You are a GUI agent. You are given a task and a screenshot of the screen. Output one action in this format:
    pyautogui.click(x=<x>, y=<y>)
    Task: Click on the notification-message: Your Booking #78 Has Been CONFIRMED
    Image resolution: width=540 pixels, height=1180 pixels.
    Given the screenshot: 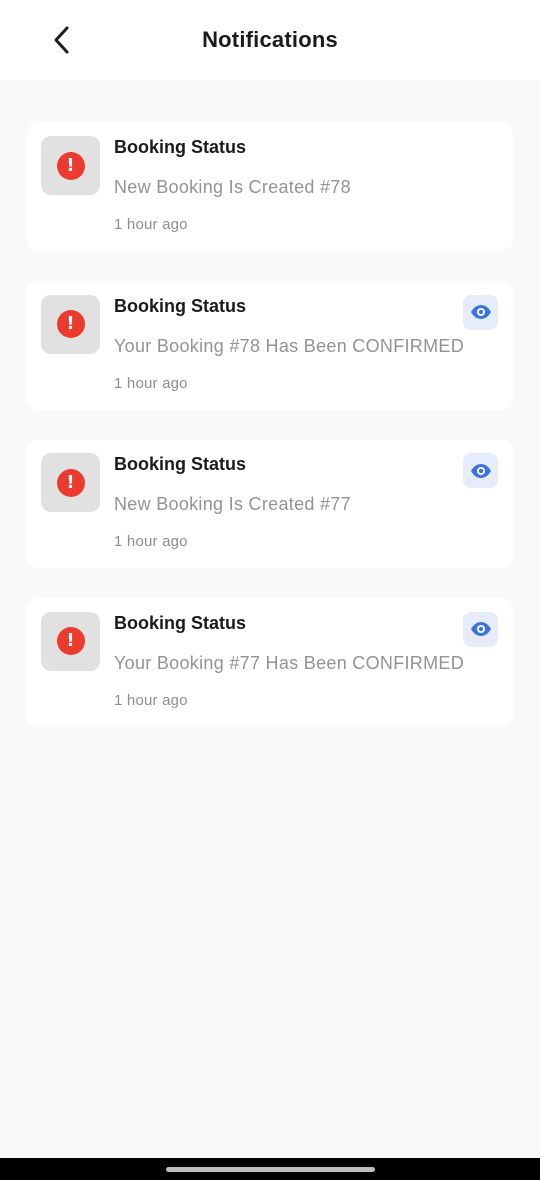 What is the action you would take?
    pyautogui.click(x=289, y=345)
    